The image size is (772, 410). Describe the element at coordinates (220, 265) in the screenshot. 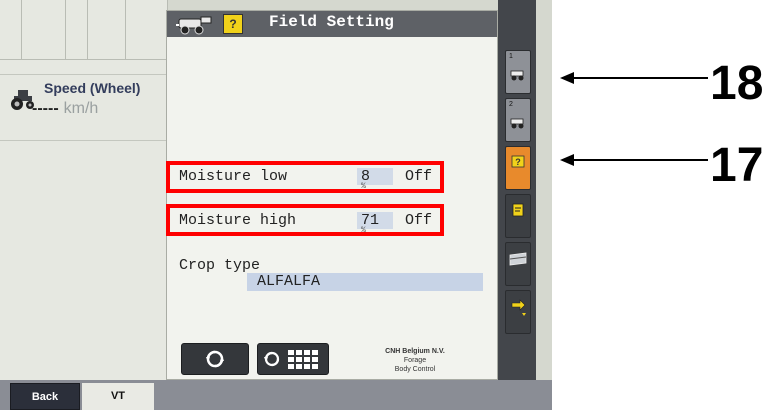

I see `crop-type-label: Crop type` at that location.